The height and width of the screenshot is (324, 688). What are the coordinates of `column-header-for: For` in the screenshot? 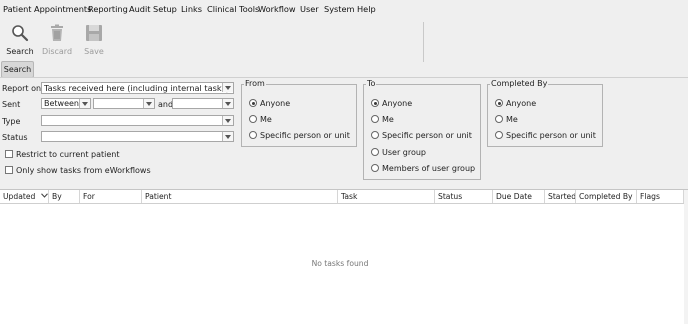 It's located at (111, 196).